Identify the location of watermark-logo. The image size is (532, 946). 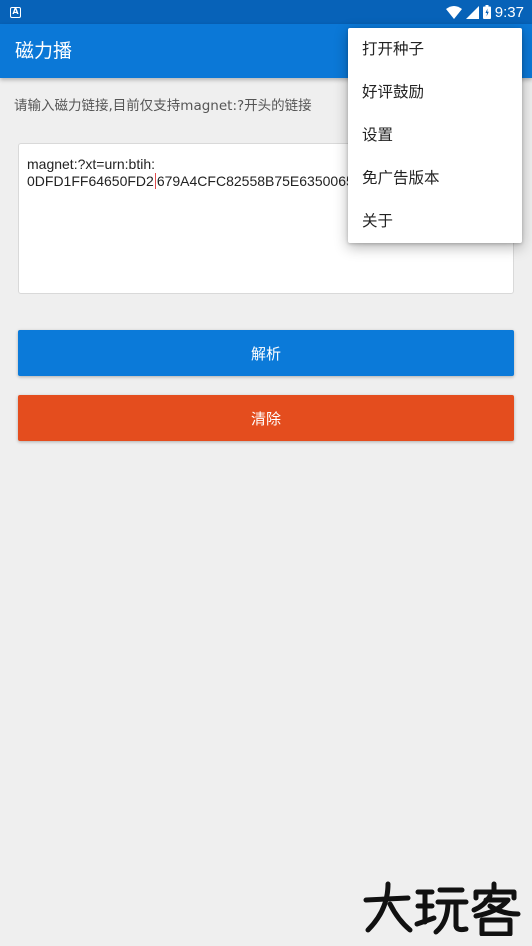
(442, 908).